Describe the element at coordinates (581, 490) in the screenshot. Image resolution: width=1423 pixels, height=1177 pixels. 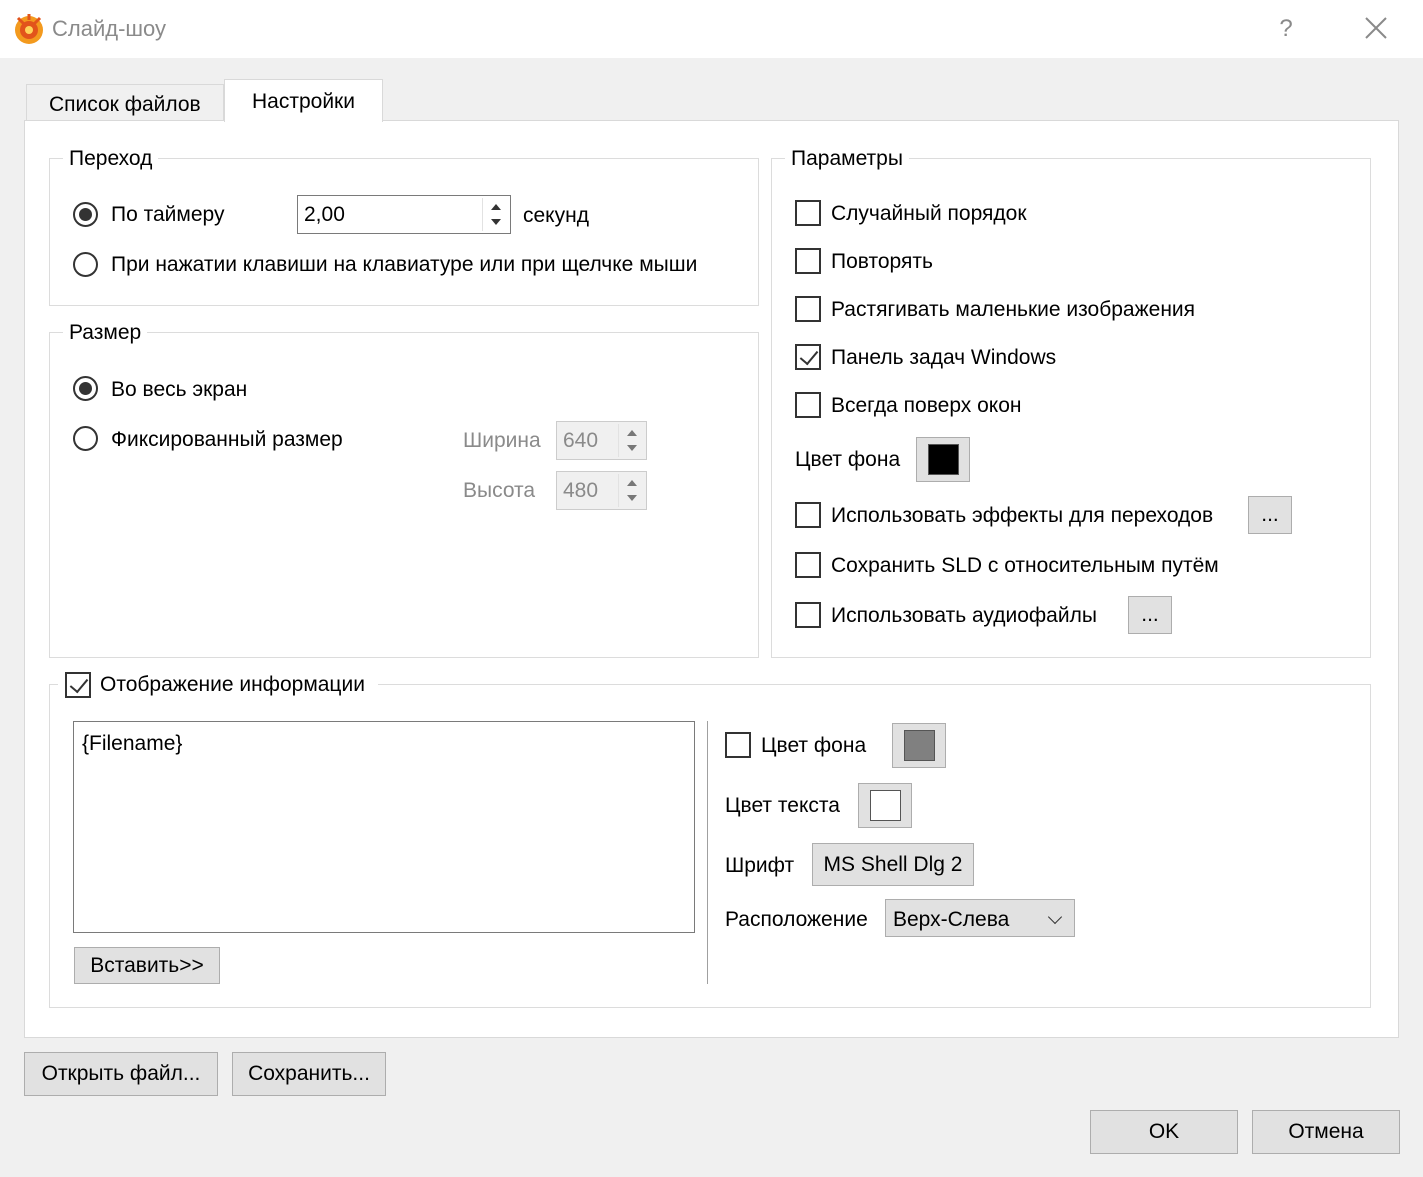
I see `height-value: 480` at that location.